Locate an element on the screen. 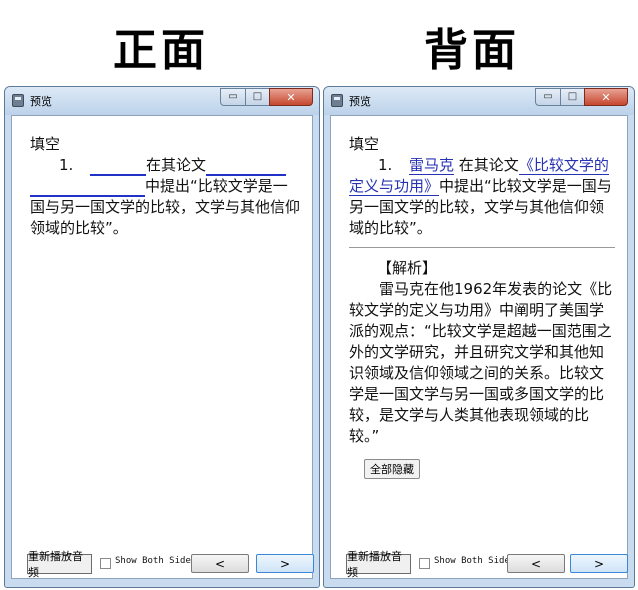 This screenshot has height=590, width=638. blank-2a is located at coordinates (246, 166).